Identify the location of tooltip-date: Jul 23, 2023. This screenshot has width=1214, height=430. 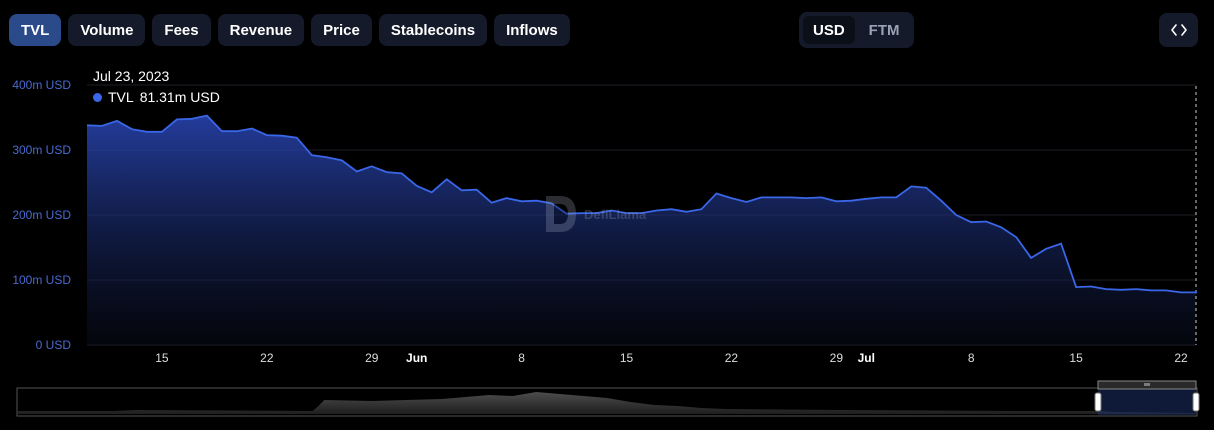
(131, 76).